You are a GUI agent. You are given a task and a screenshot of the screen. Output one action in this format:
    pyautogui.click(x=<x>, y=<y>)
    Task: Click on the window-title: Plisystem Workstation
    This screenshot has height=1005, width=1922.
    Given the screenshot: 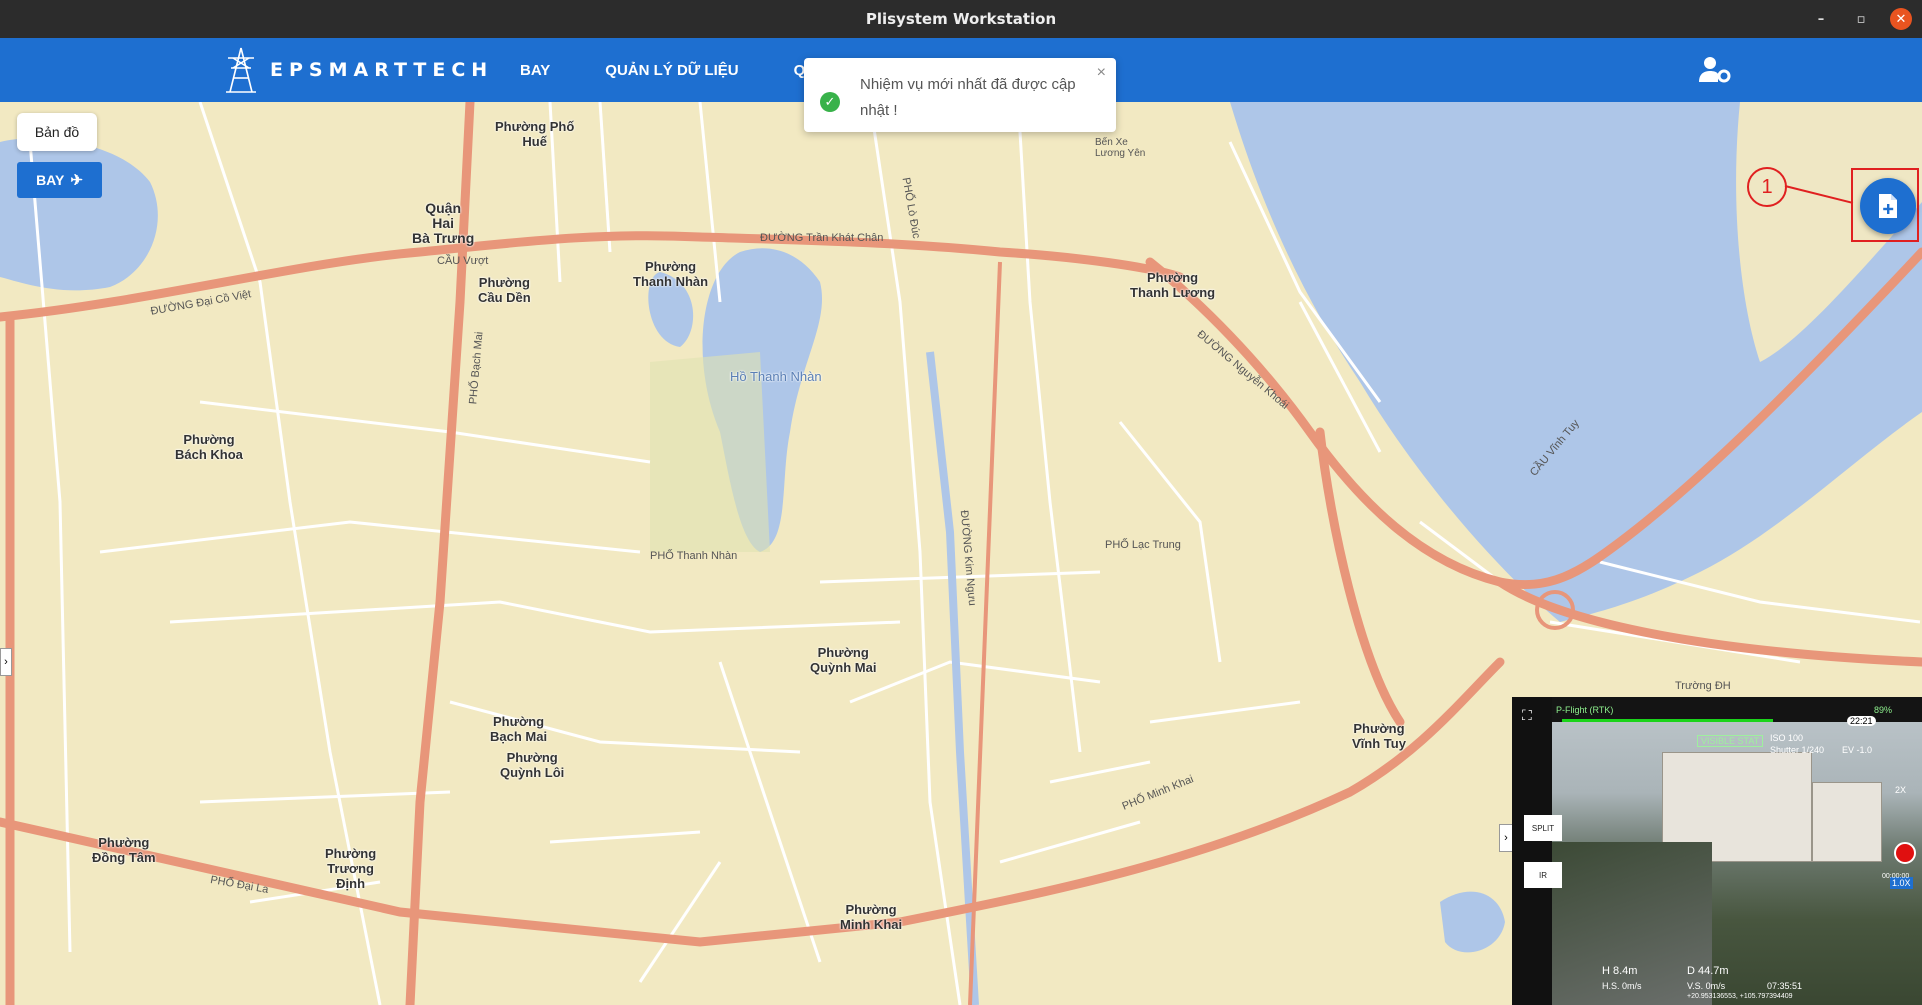 What is the action you would take?
    pyautogui.click(x=961, y=19)
    